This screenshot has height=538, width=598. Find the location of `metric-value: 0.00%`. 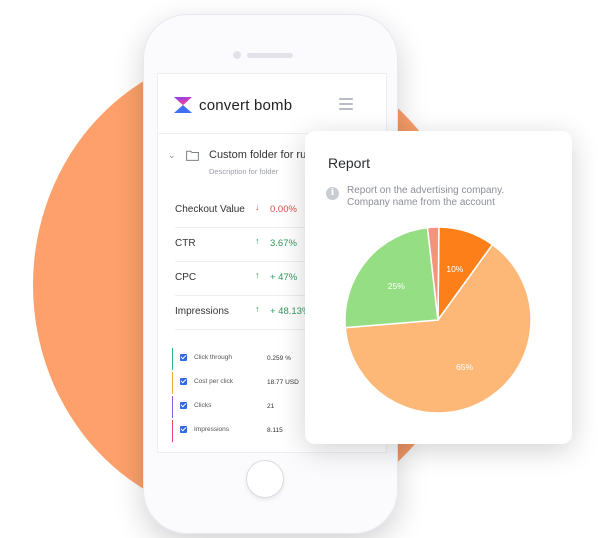

metric-value: 0.00% is located at coordinates (283, 209).